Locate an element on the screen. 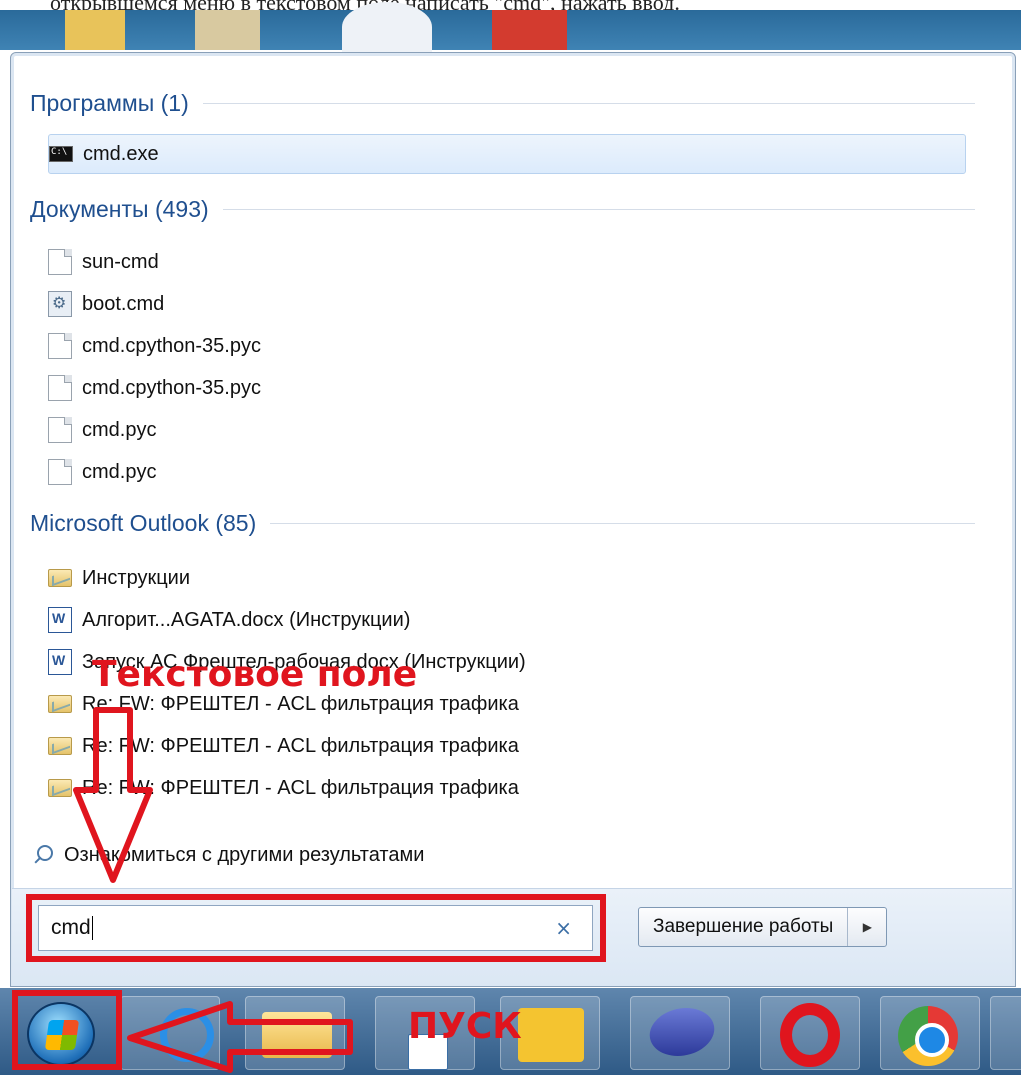 The image size is (1021, 1075). result-outlook-item: Инструкции is located at coordinates (119, 578).